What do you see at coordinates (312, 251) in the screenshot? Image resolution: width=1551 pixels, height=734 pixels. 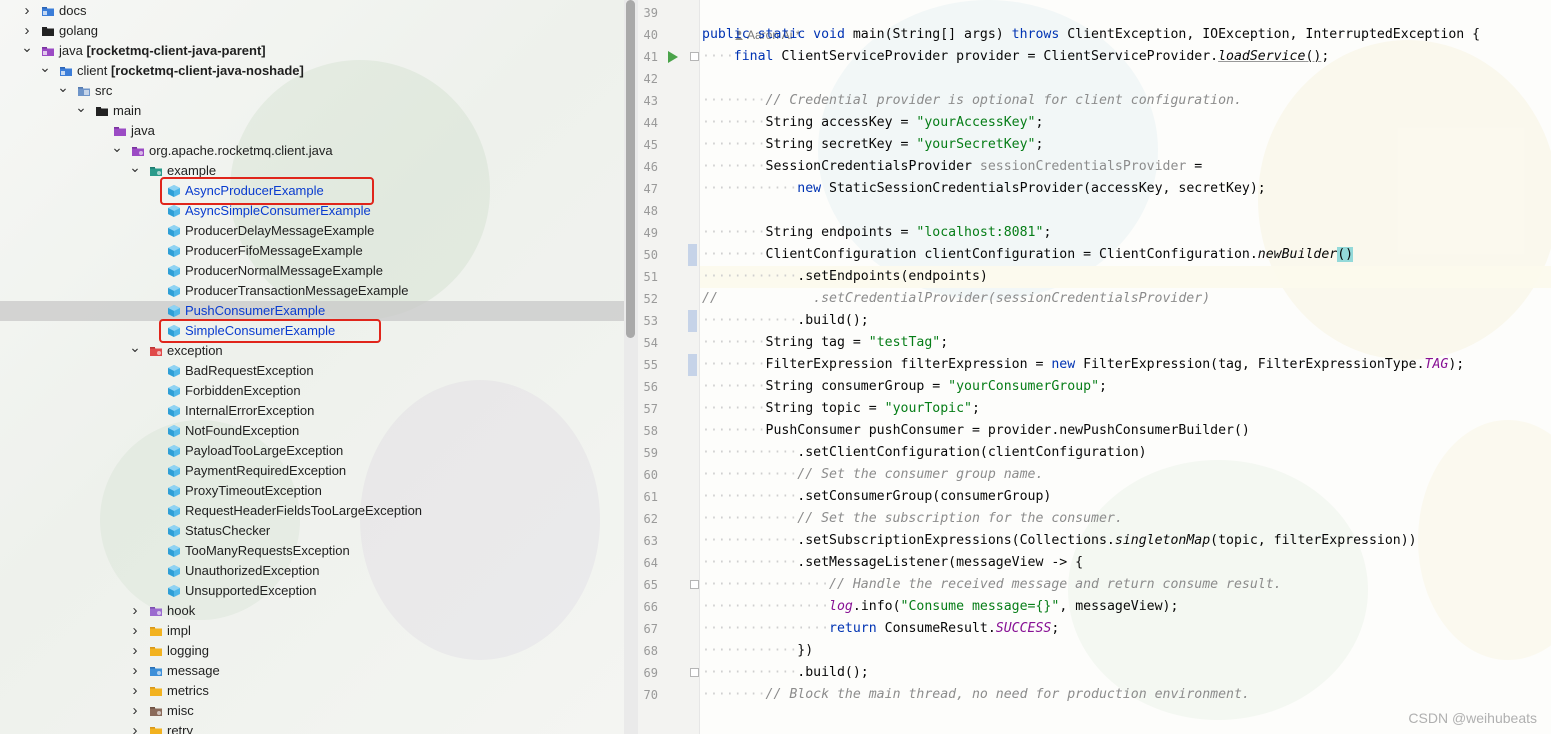 I see `tree-item: ProducerFifoMessageExample` at bounding box center [312, 251].